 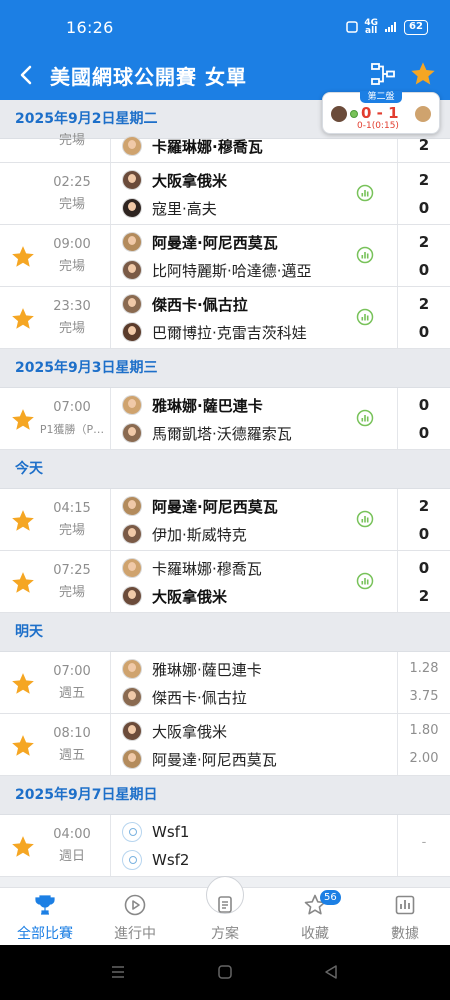 What do you see at coordinates (72, 514) in the screenshot?
I see `match-time-status: 04:15 完場` at bounding box center [72, 514].